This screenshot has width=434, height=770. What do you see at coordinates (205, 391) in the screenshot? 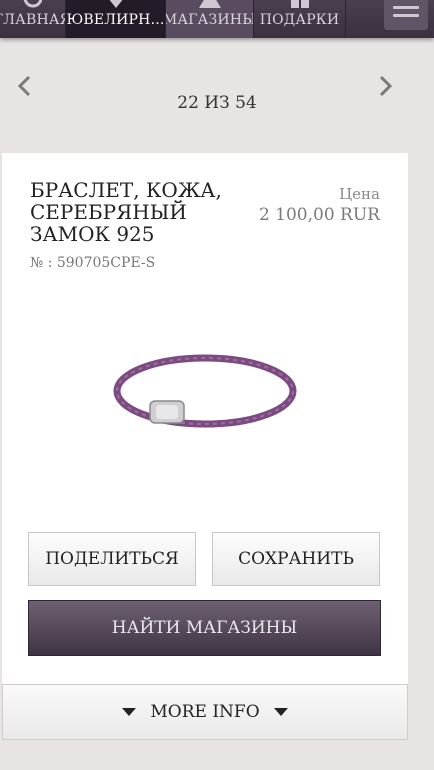
I see `bracelet-image` at bounding box center [205, 391].